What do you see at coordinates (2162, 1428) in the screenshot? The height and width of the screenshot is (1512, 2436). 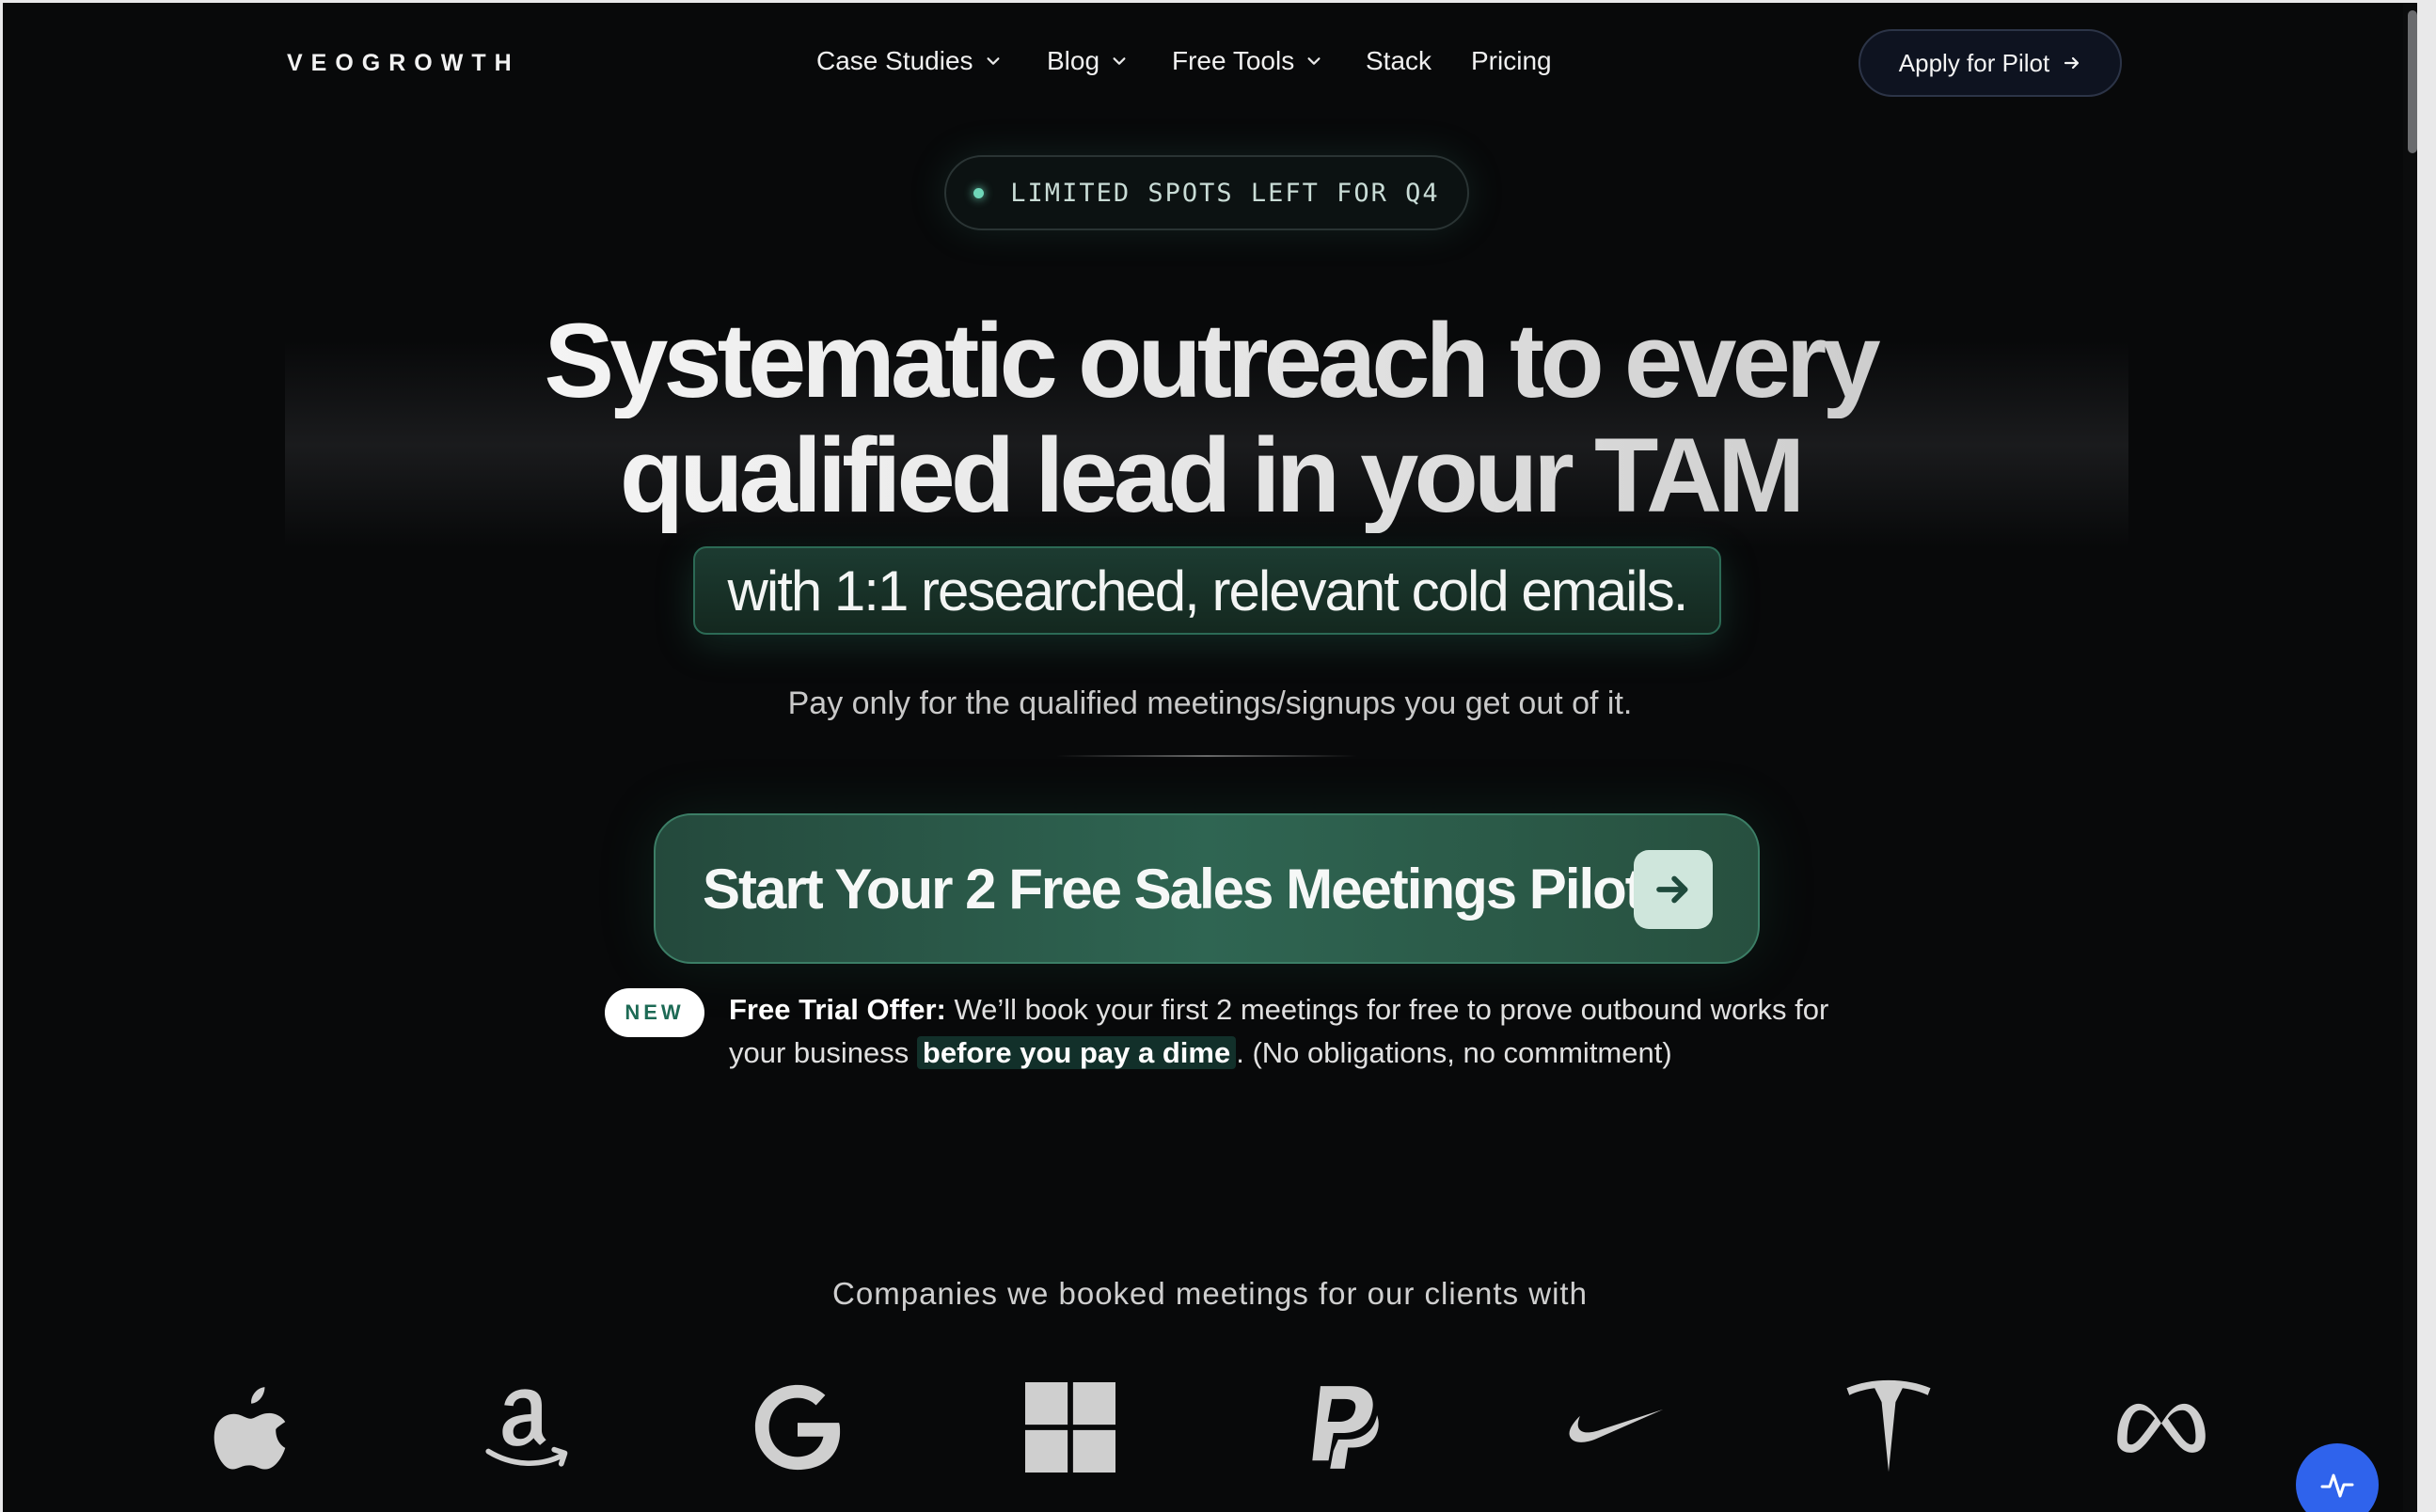 I see `meta-logo` at bounding box center [2162, 1428].